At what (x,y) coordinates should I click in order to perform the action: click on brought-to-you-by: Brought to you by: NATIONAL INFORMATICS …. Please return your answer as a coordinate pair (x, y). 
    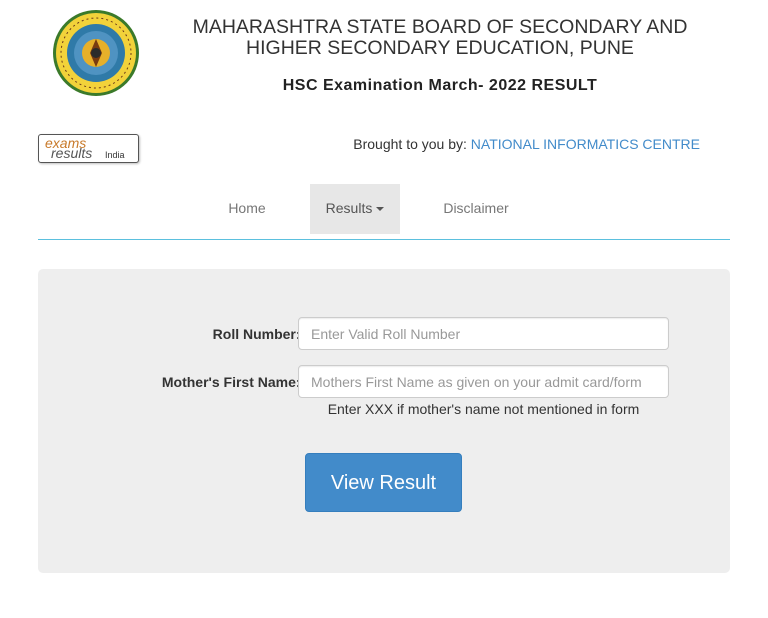
    Looking at the image, I should click on (500, 144).